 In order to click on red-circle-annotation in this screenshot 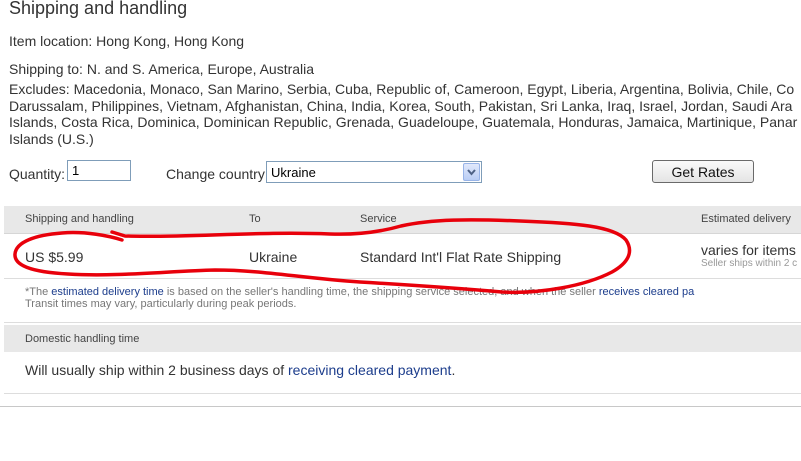, I will do `click(322, 256)`.